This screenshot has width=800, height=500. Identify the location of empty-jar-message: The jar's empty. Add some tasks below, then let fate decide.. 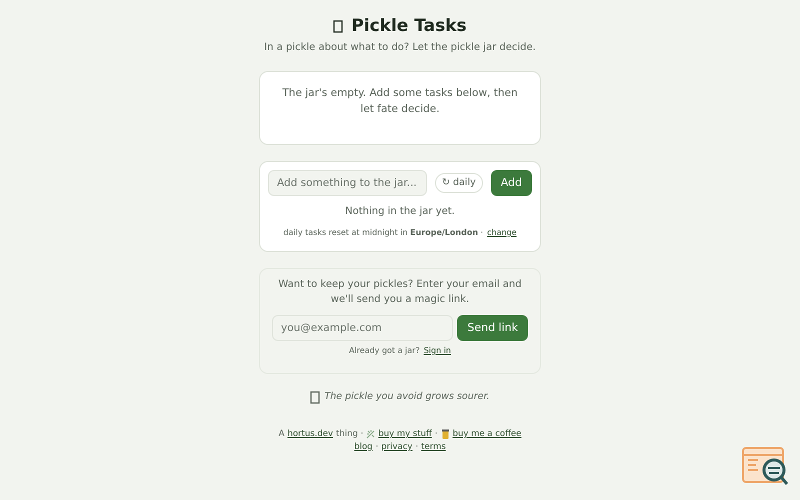
(400, 102).